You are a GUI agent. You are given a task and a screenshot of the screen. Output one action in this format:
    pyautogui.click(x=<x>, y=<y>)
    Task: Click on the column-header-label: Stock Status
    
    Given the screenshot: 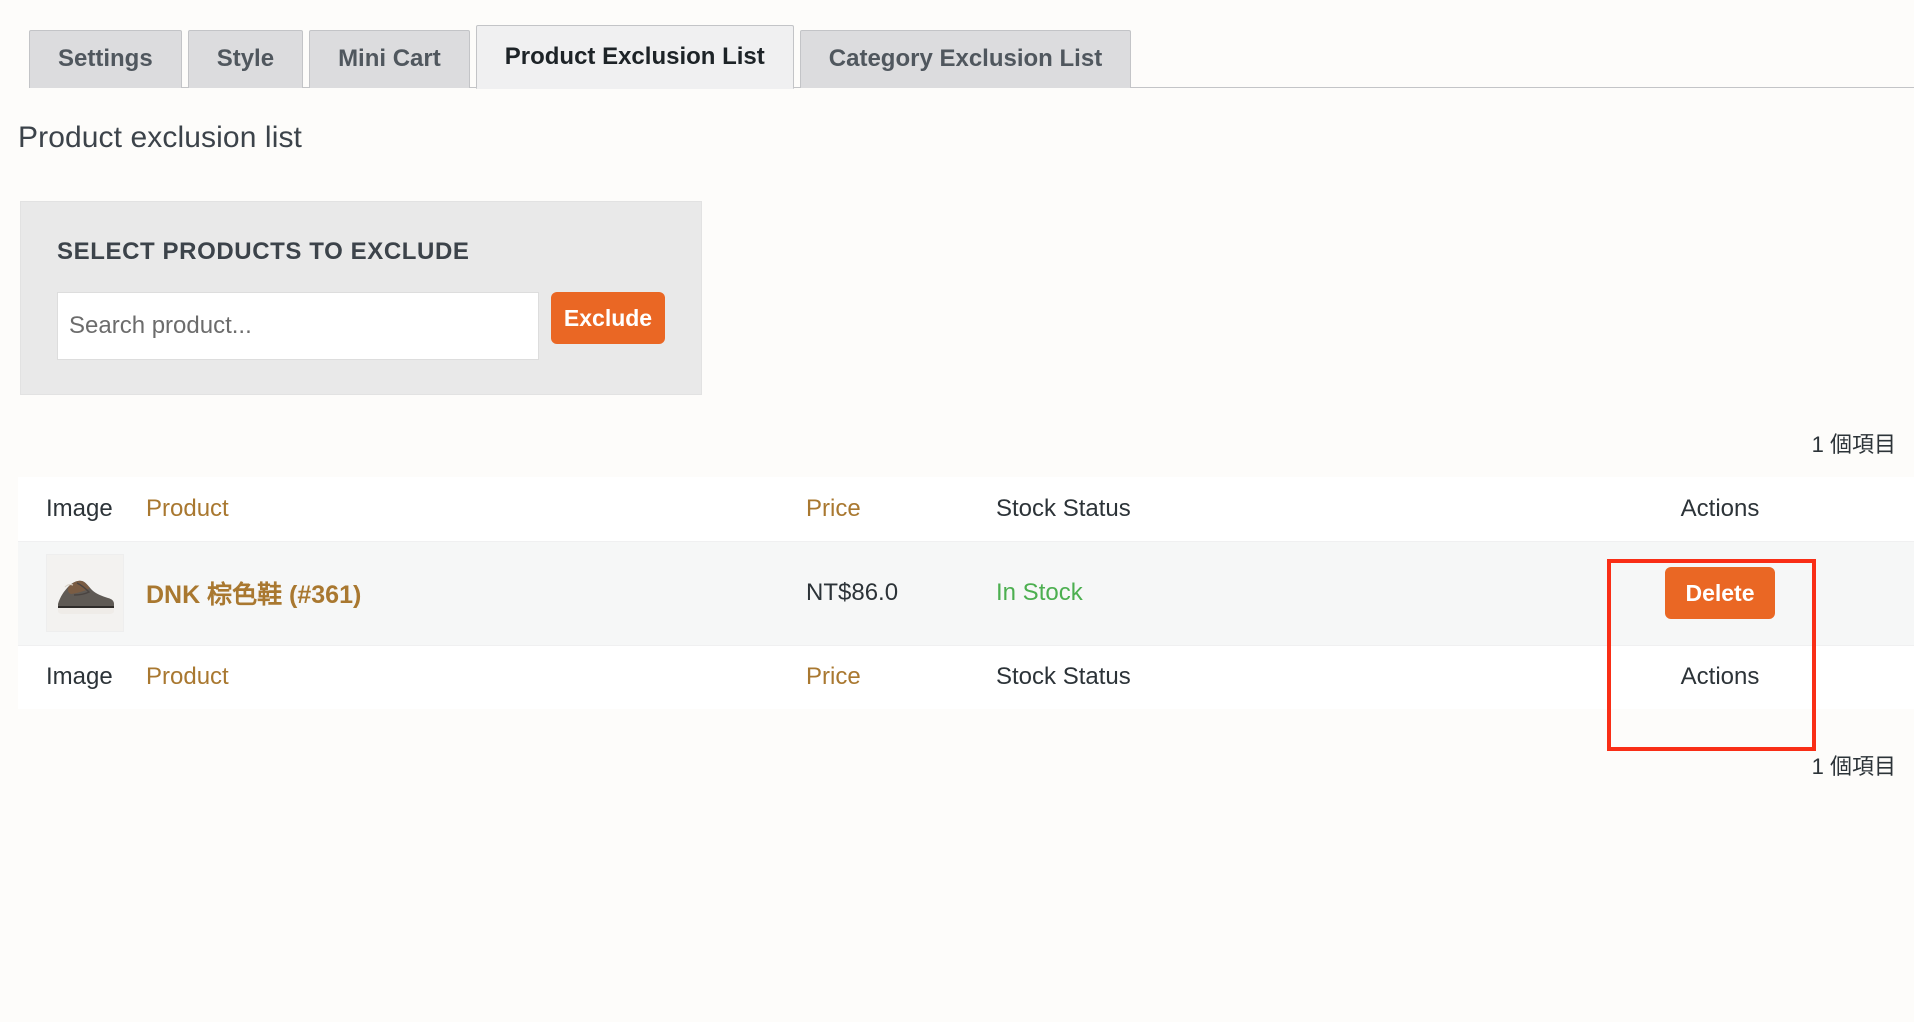 What is the action you would take?
    pyautogui.click(x=1063, y=508)
    